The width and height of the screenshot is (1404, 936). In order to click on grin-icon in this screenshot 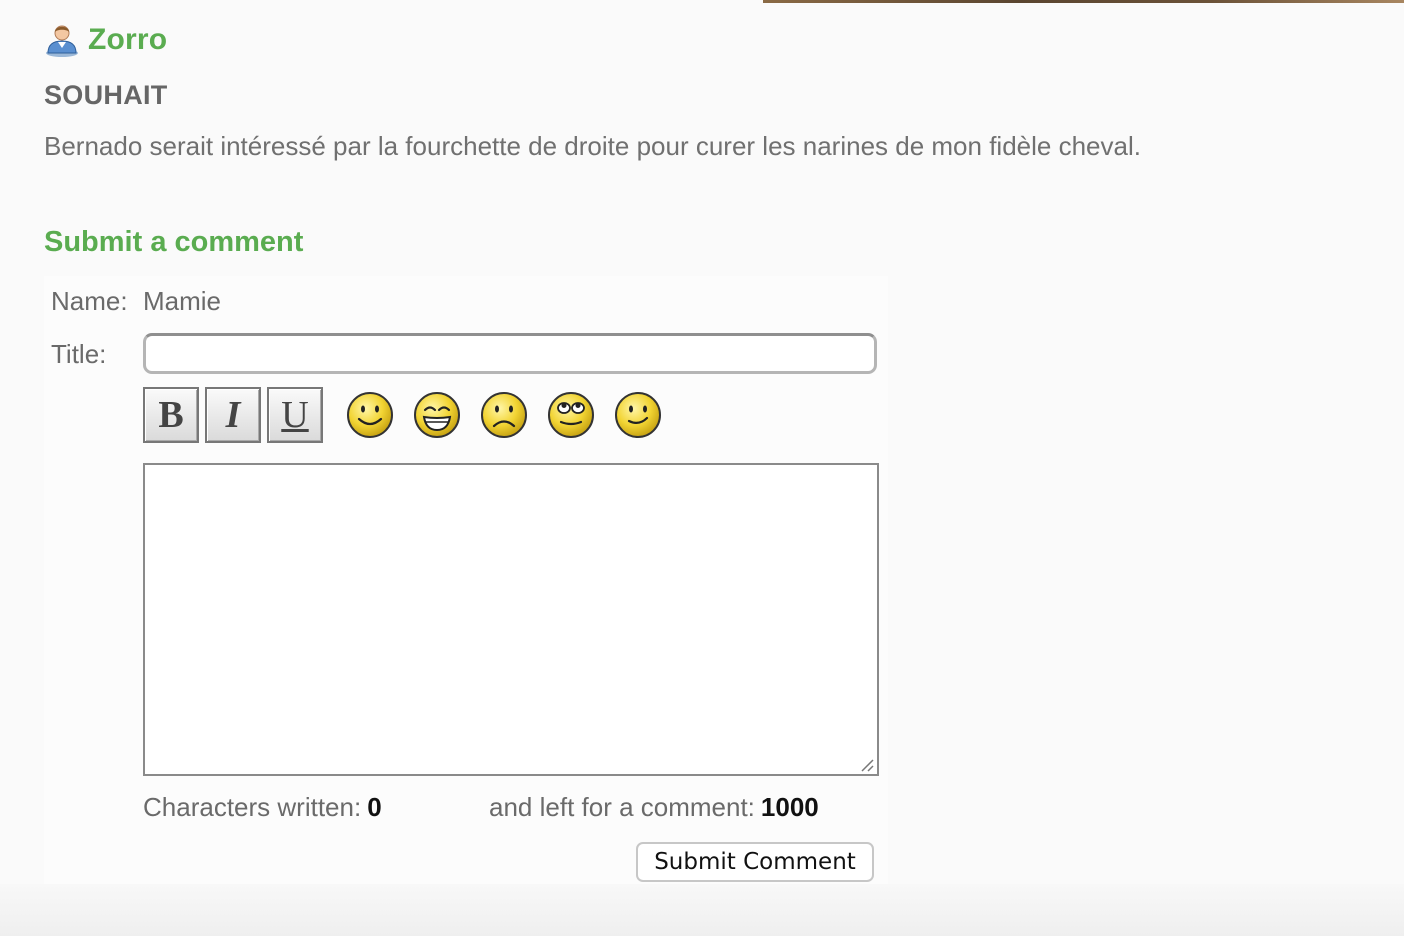, I will do `click(437, 415)`.